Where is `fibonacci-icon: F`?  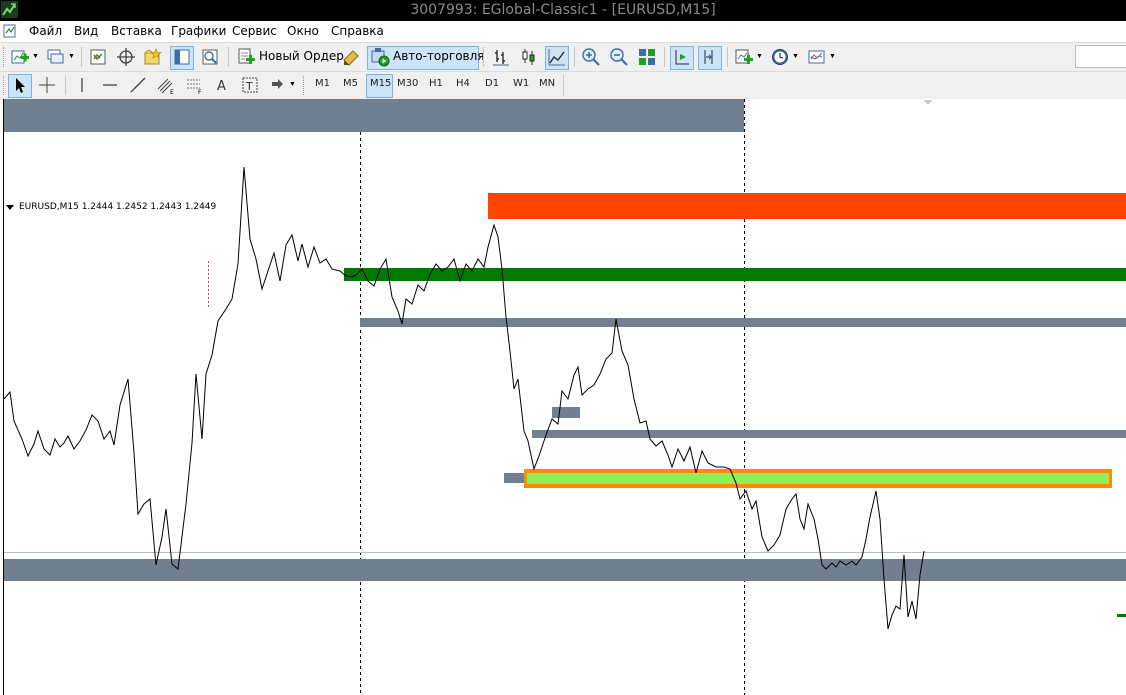 fibonacci-icon: F is located at coordinates (194, 85).